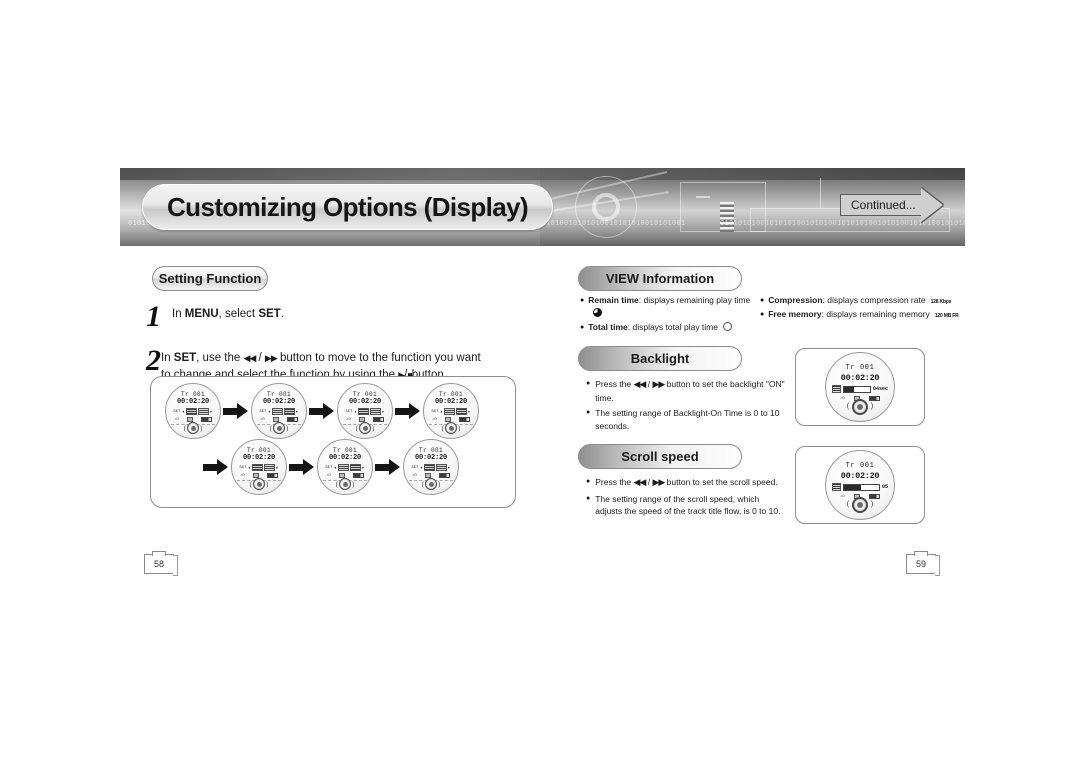  Describe the element at coordinates (795, 300) in the screenshot. I see `term: Compression` at that location.